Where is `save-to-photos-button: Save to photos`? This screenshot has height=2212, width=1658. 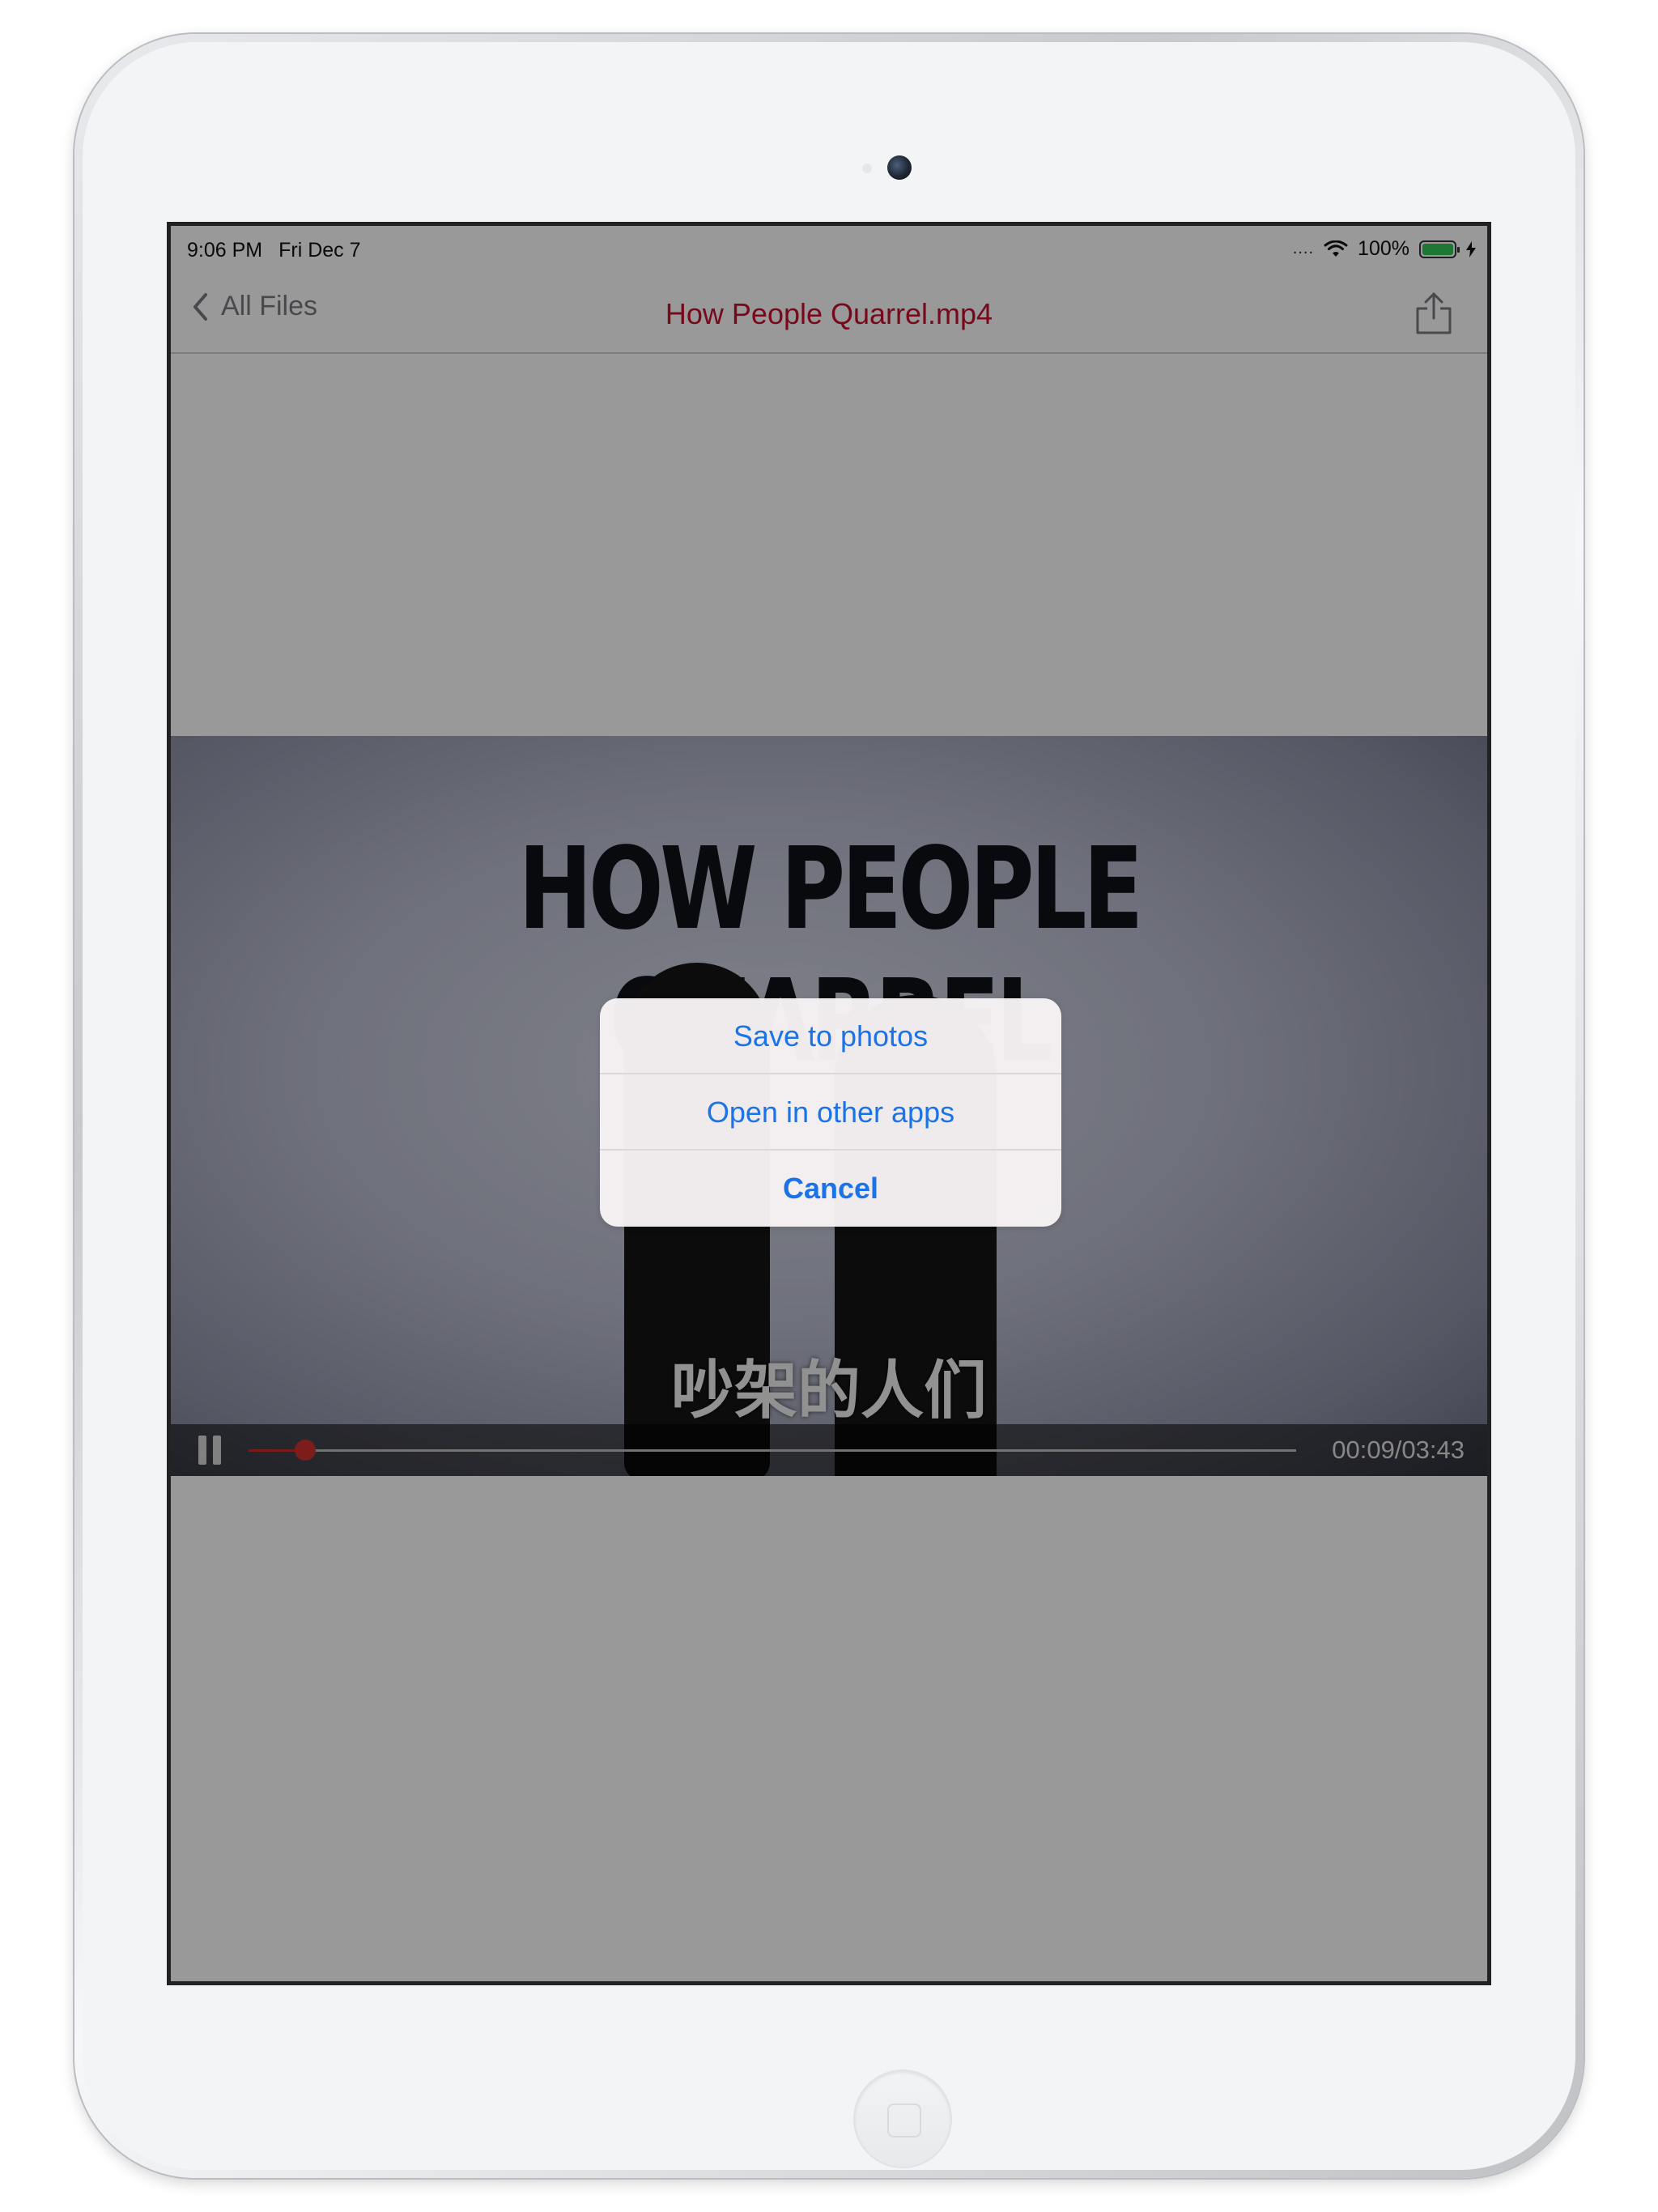 save-to-photos-button: Save to photos is located at coordinates (830, 1036).